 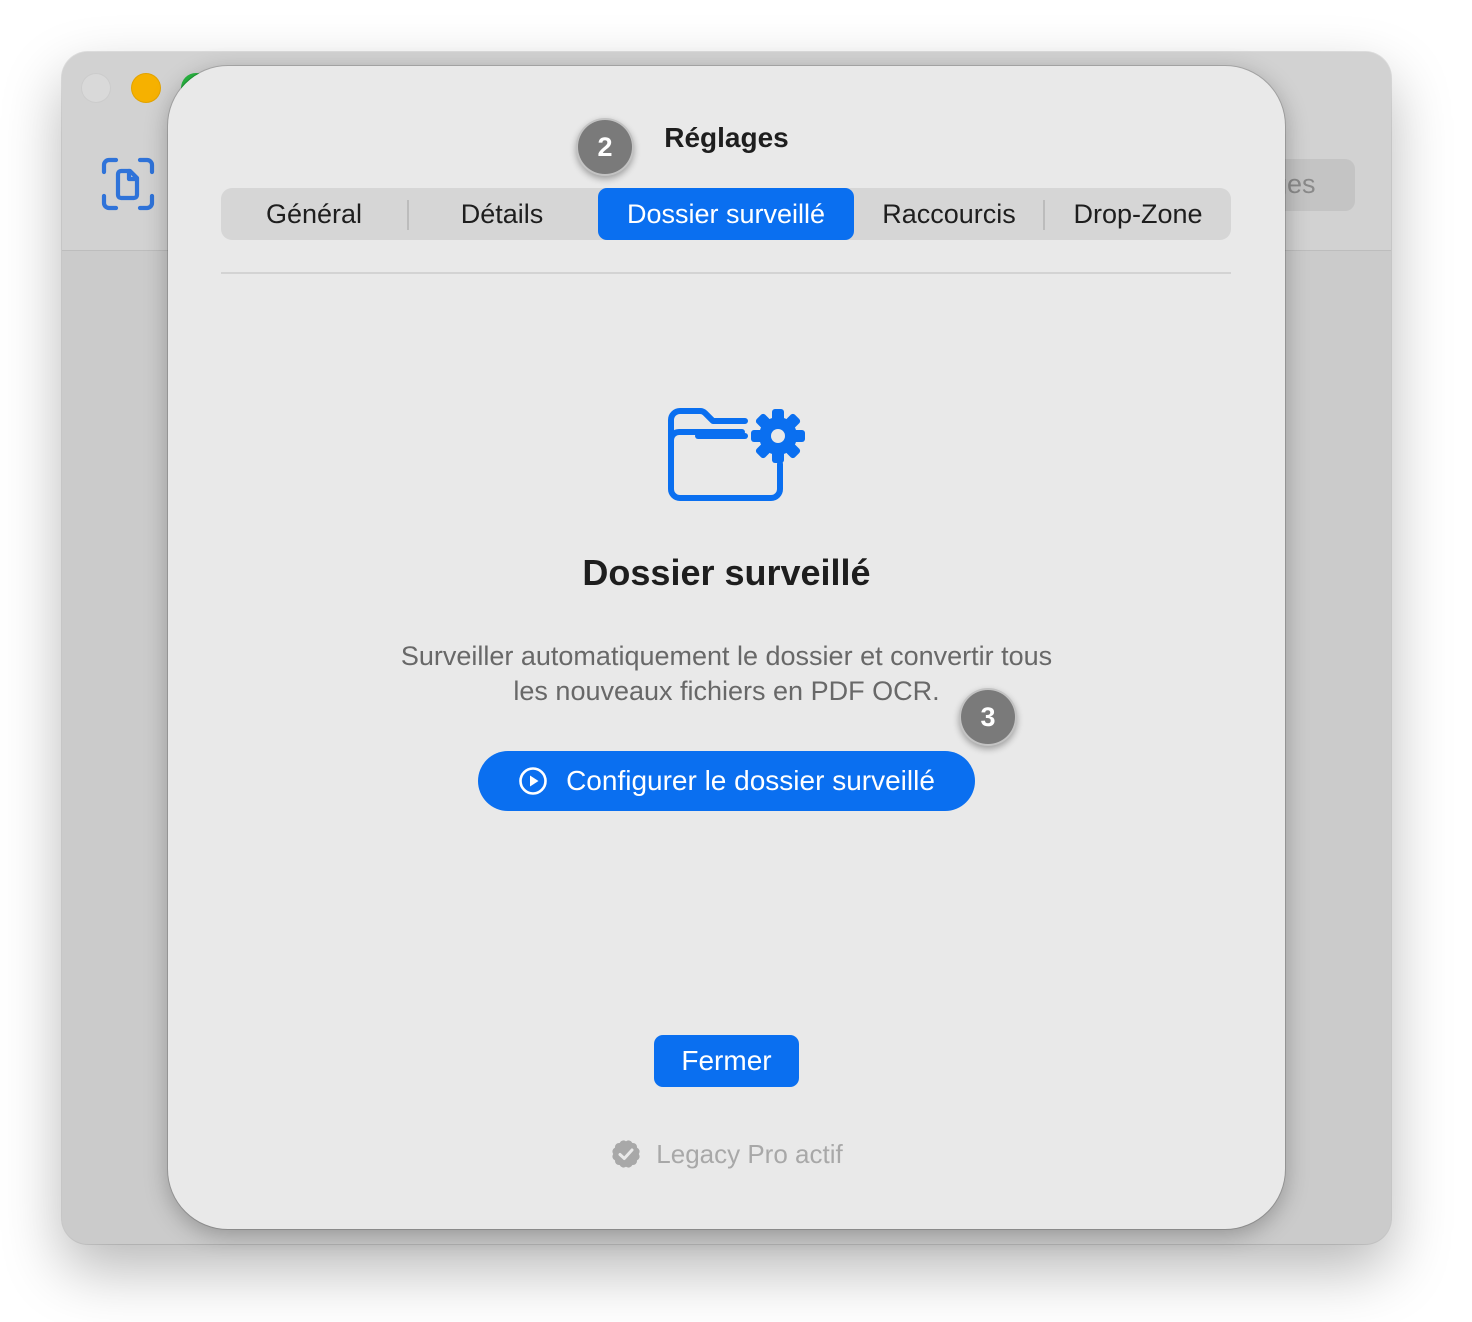 What do you see at coordinates (988, 717) in the screenshot?
I see `step-badge-3: 3` at bounding box center [988, 717].